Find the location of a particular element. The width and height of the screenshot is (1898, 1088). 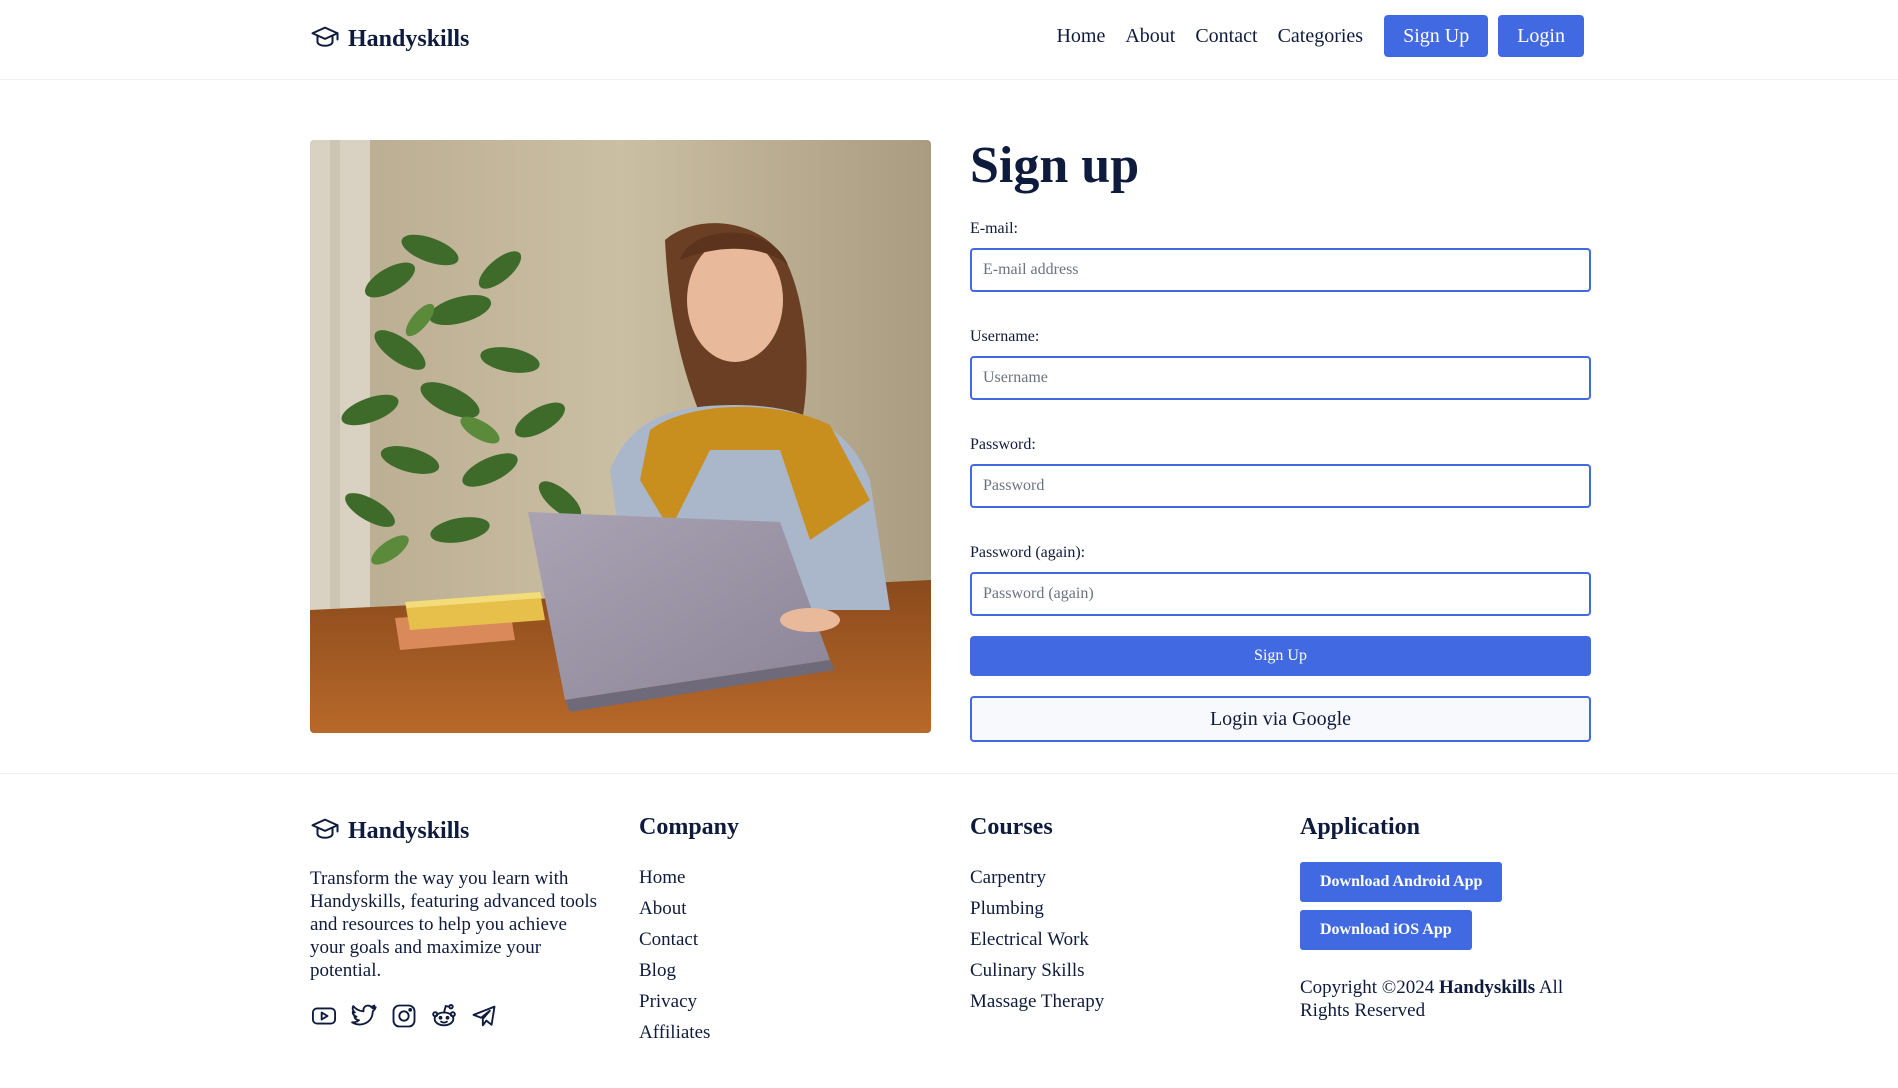

nav-categories: Categories is located at coordinates (1321, 36).